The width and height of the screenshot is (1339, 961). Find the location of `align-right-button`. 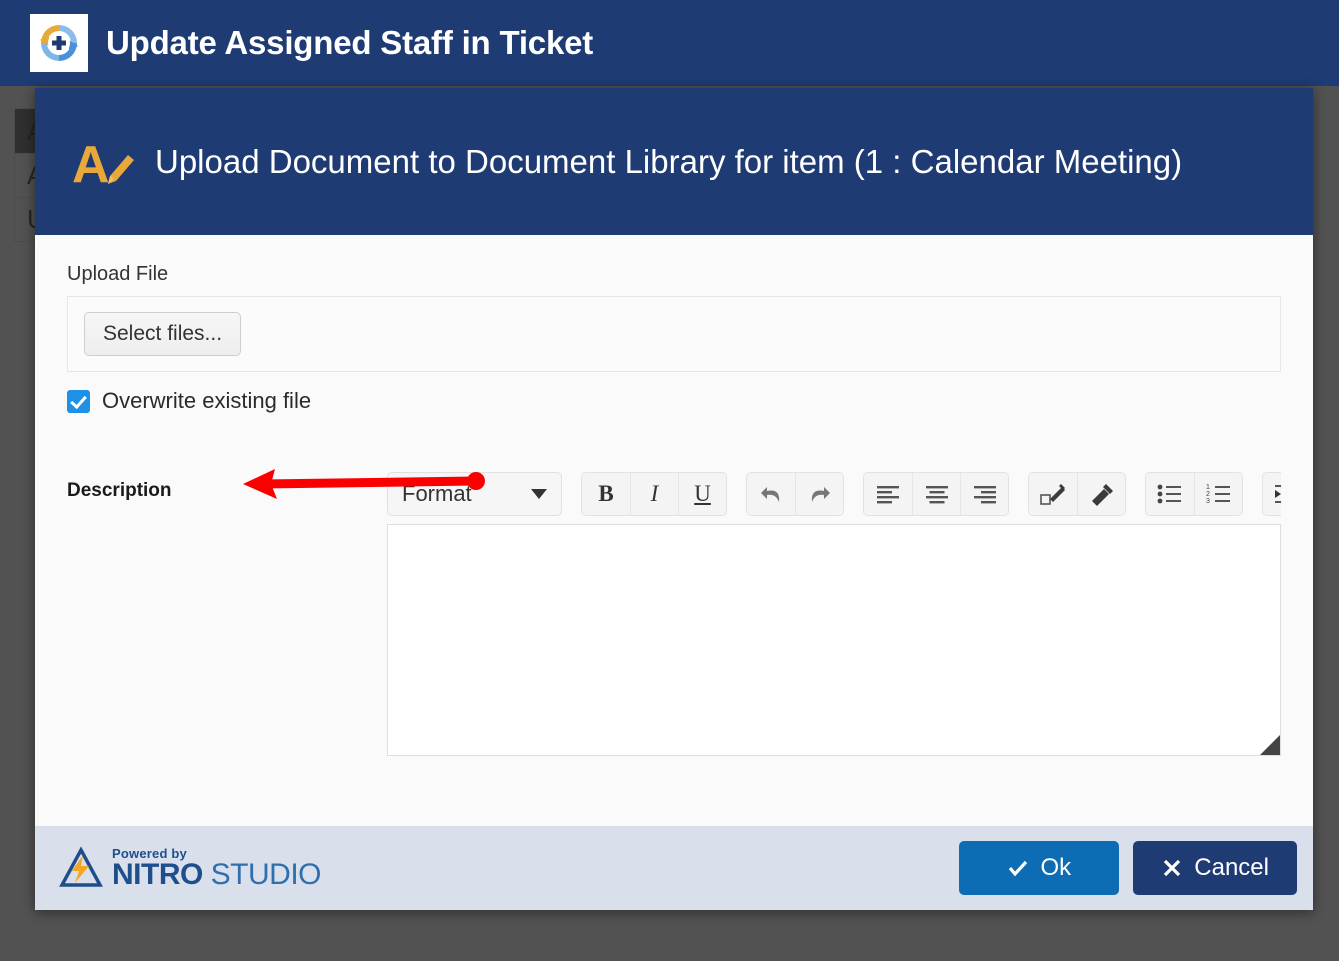

align-right-button is located at coordinates (984, 494).